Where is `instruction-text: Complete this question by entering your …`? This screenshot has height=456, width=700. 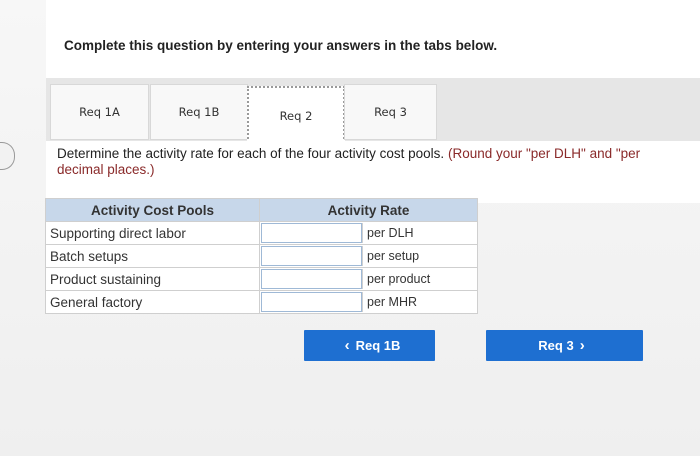 instruction-text: Complete this question by entering your … is located at coordinates (281, 45).